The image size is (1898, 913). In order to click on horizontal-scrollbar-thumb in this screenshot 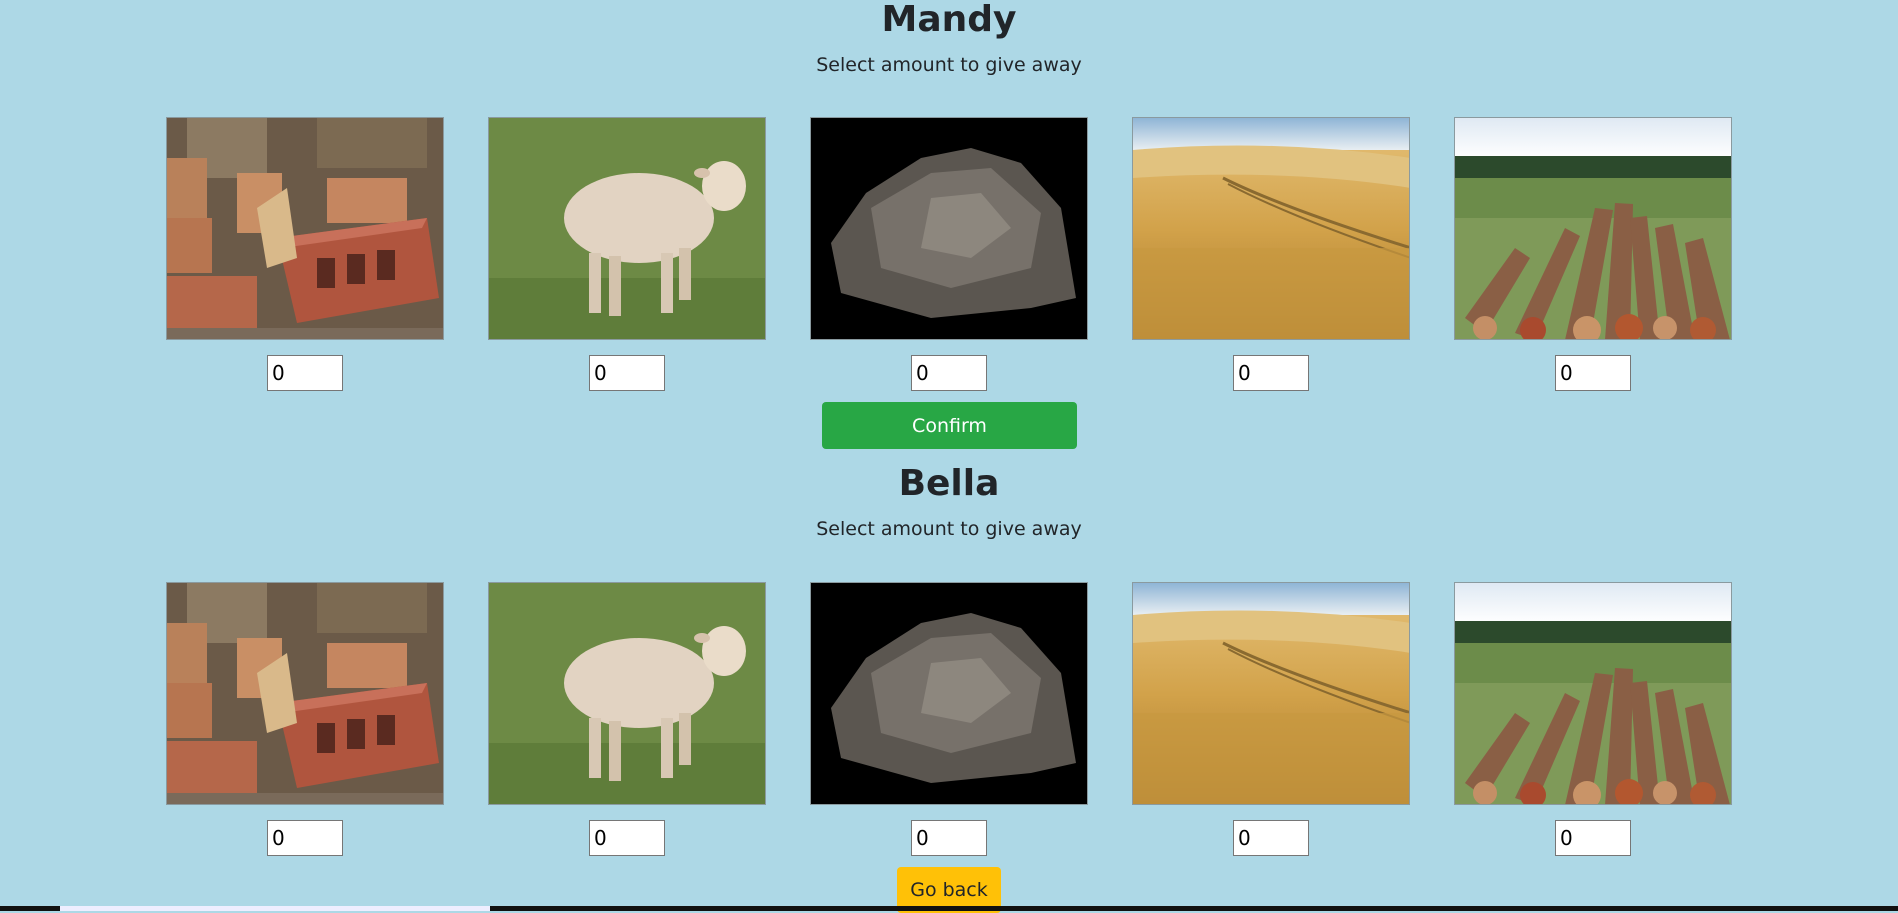, I will do `click(275, 908)`.